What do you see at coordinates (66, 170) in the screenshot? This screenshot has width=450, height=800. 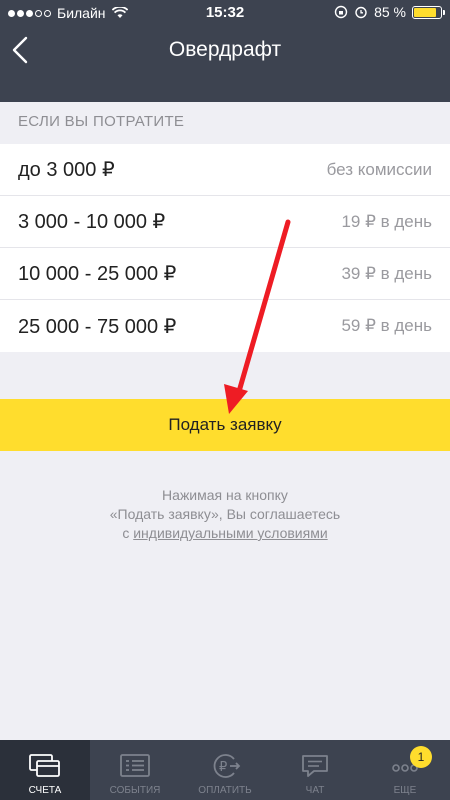 I see `tariff-range: до 3 000 ₽` at bounding box center [66, 170].